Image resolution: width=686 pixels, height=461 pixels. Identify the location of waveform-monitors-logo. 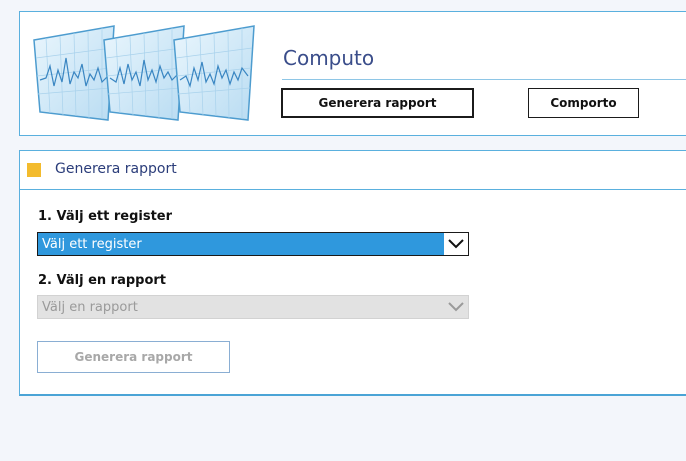
(144, 73).